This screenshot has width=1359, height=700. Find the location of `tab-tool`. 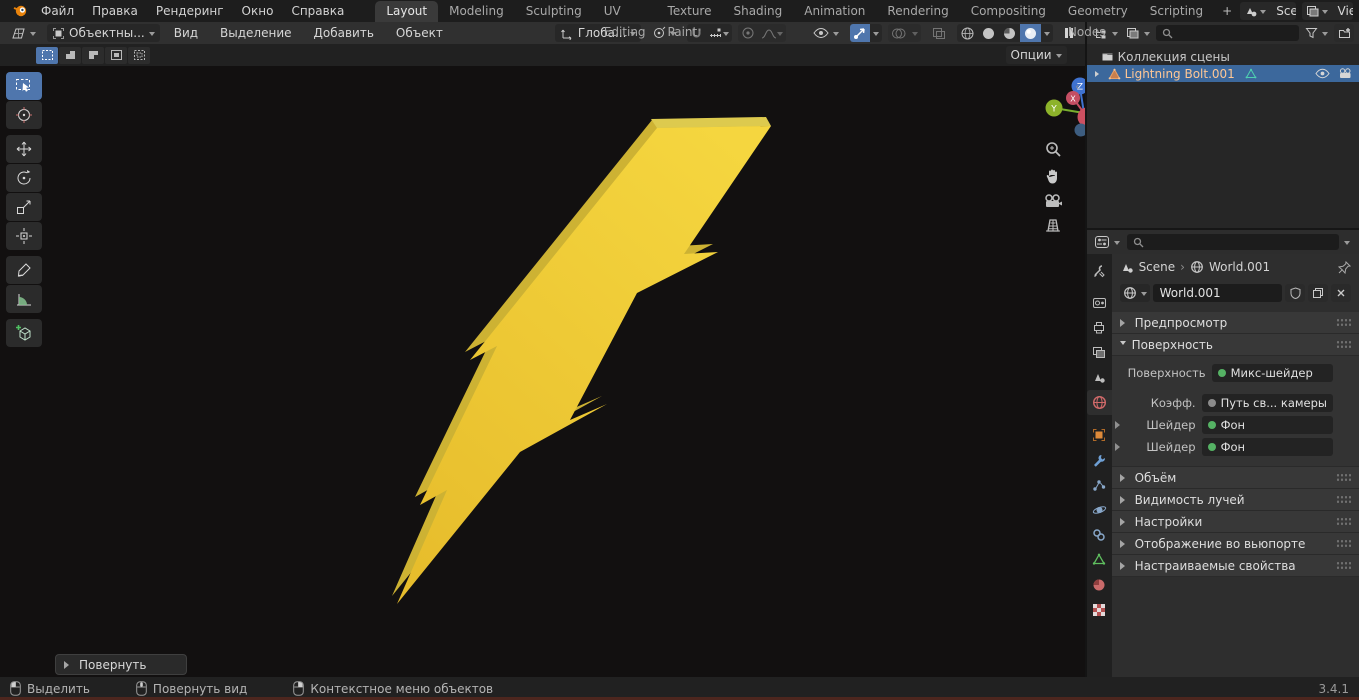

tab-tool is located at coordinates (1099, 270).